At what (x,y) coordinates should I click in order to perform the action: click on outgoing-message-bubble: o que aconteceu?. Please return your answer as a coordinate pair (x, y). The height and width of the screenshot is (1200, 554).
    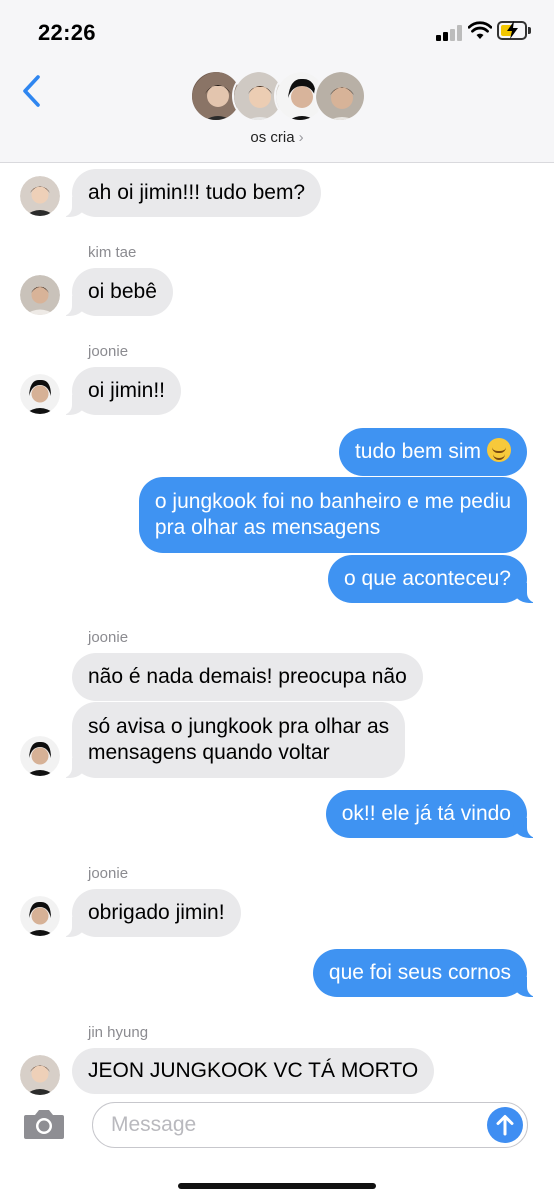
    Looking at the image, I should click on (432, 579).